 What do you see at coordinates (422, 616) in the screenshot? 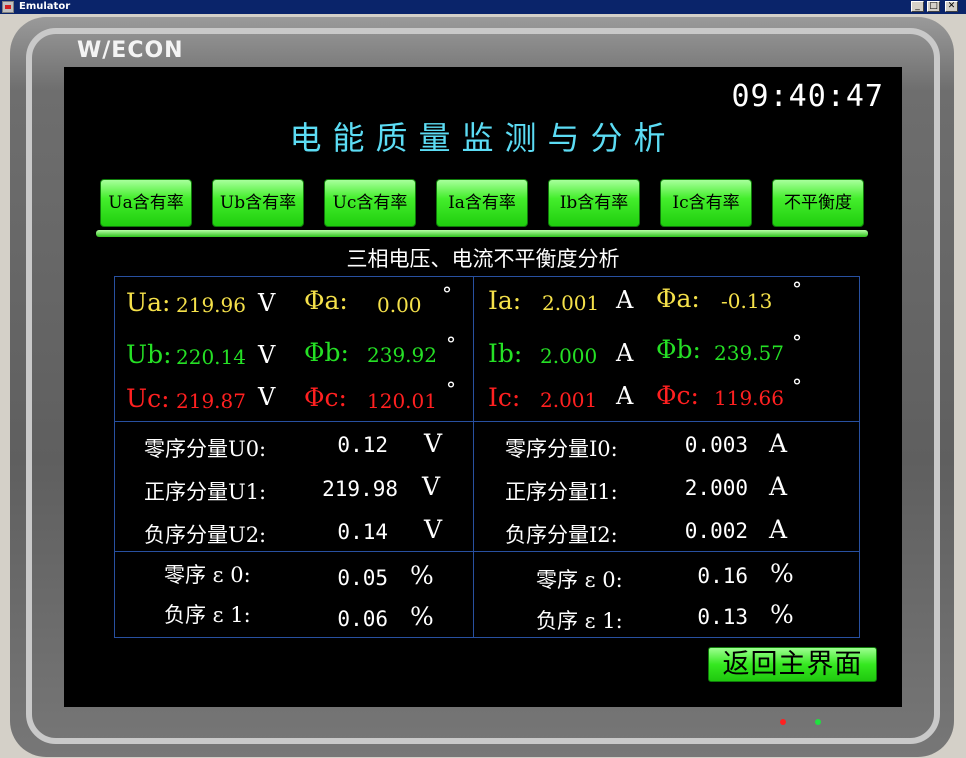
I see `voltage-epsilon1-unit: %` at bounding box center [422, 616].